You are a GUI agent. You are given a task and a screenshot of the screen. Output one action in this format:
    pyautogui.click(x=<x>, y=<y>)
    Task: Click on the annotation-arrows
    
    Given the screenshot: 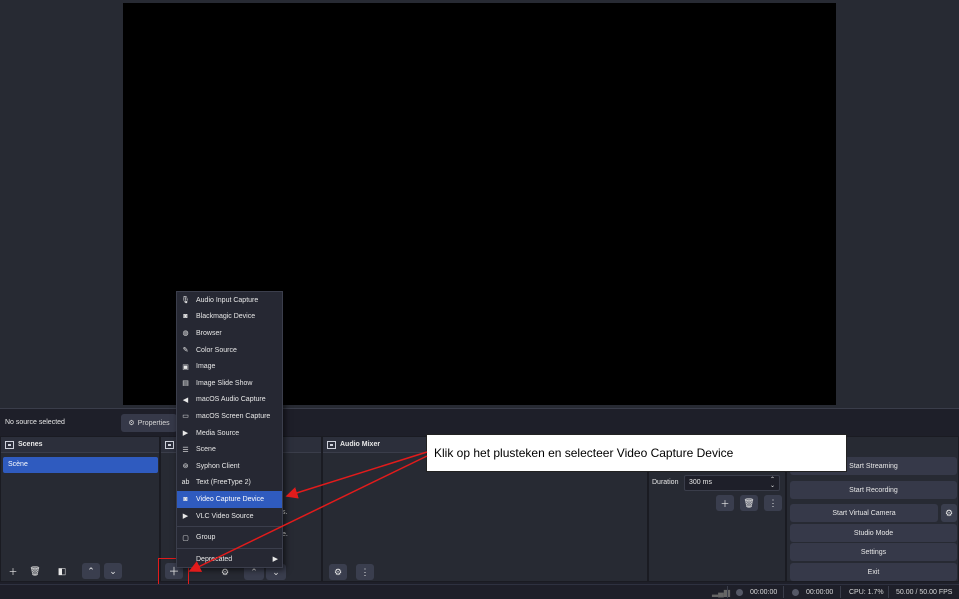 What is the action you would take?
    pyautogui.click(x=308, y=511)
    